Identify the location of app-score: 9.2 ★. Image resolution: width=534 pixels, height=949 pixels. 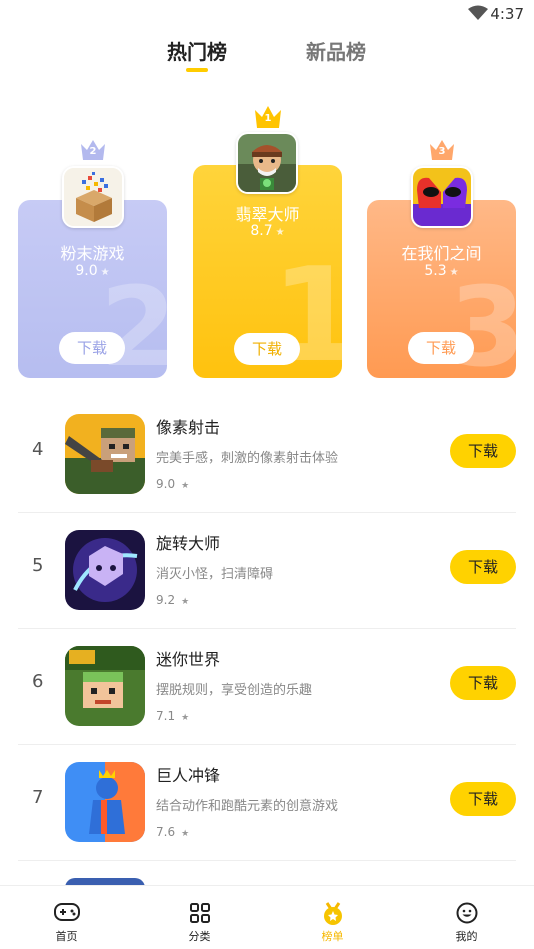
(172, 600).